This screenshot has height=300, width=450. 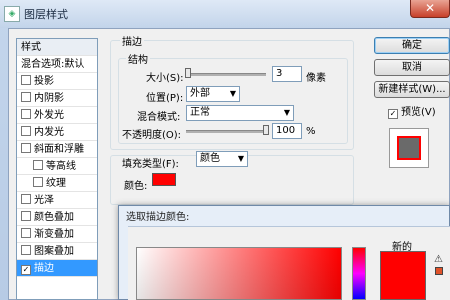 I want to click on style-checkbox: ✓, so click(x=26, y=270).